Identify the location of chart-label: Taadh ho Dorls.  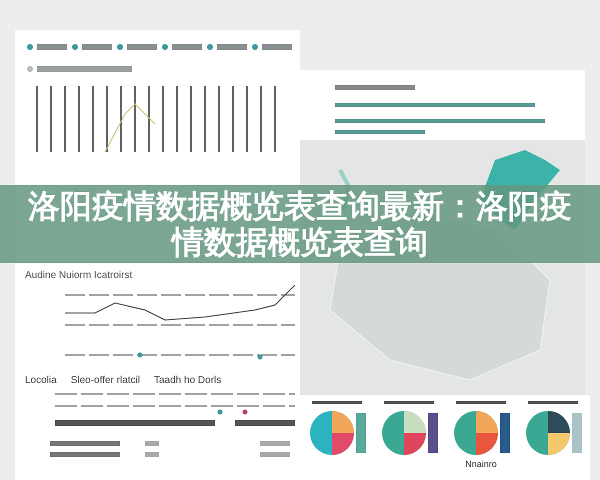
(188, 380).